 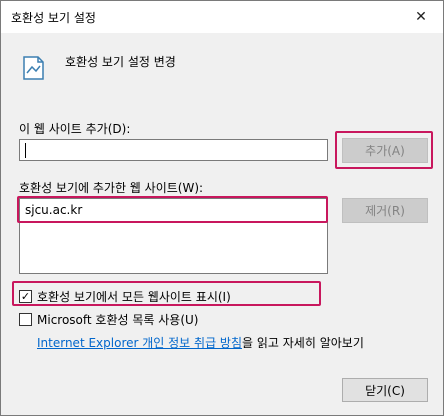 What do you see at coordinates (421, 16) in the screenshot?
I see `close-icon: ✕` at bounding box center [421, 16].